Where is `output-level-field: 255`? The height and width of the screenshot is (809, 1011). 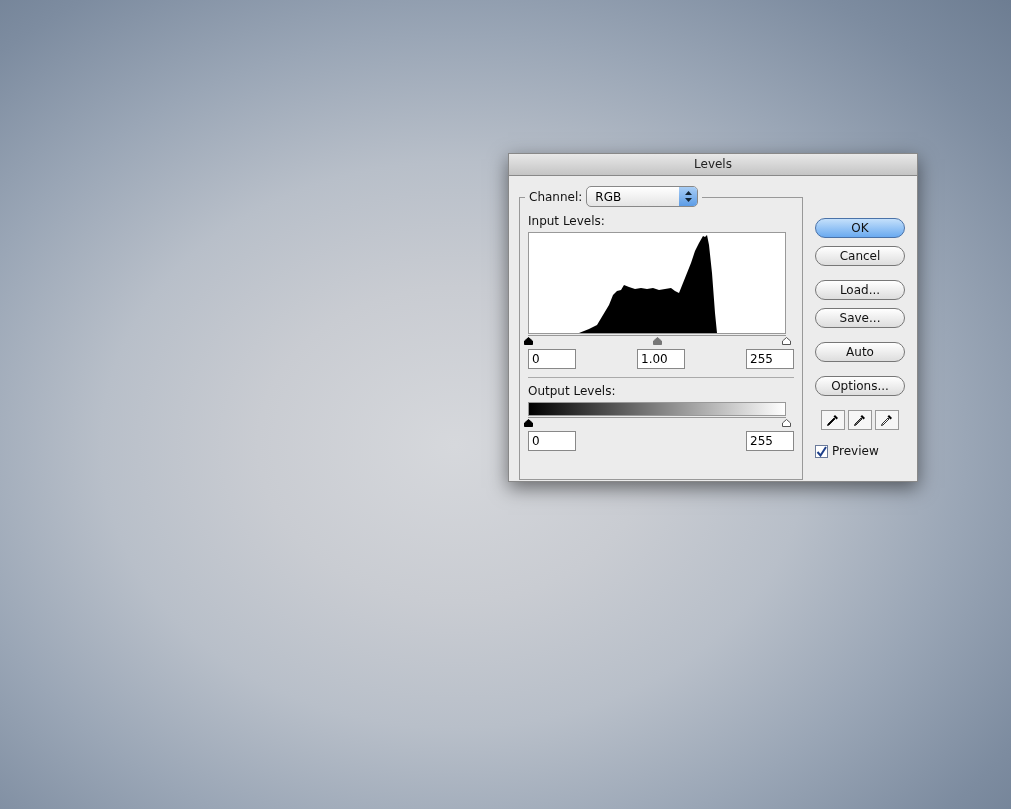 output-level-field: 255 is located at coordinates (770, 441).